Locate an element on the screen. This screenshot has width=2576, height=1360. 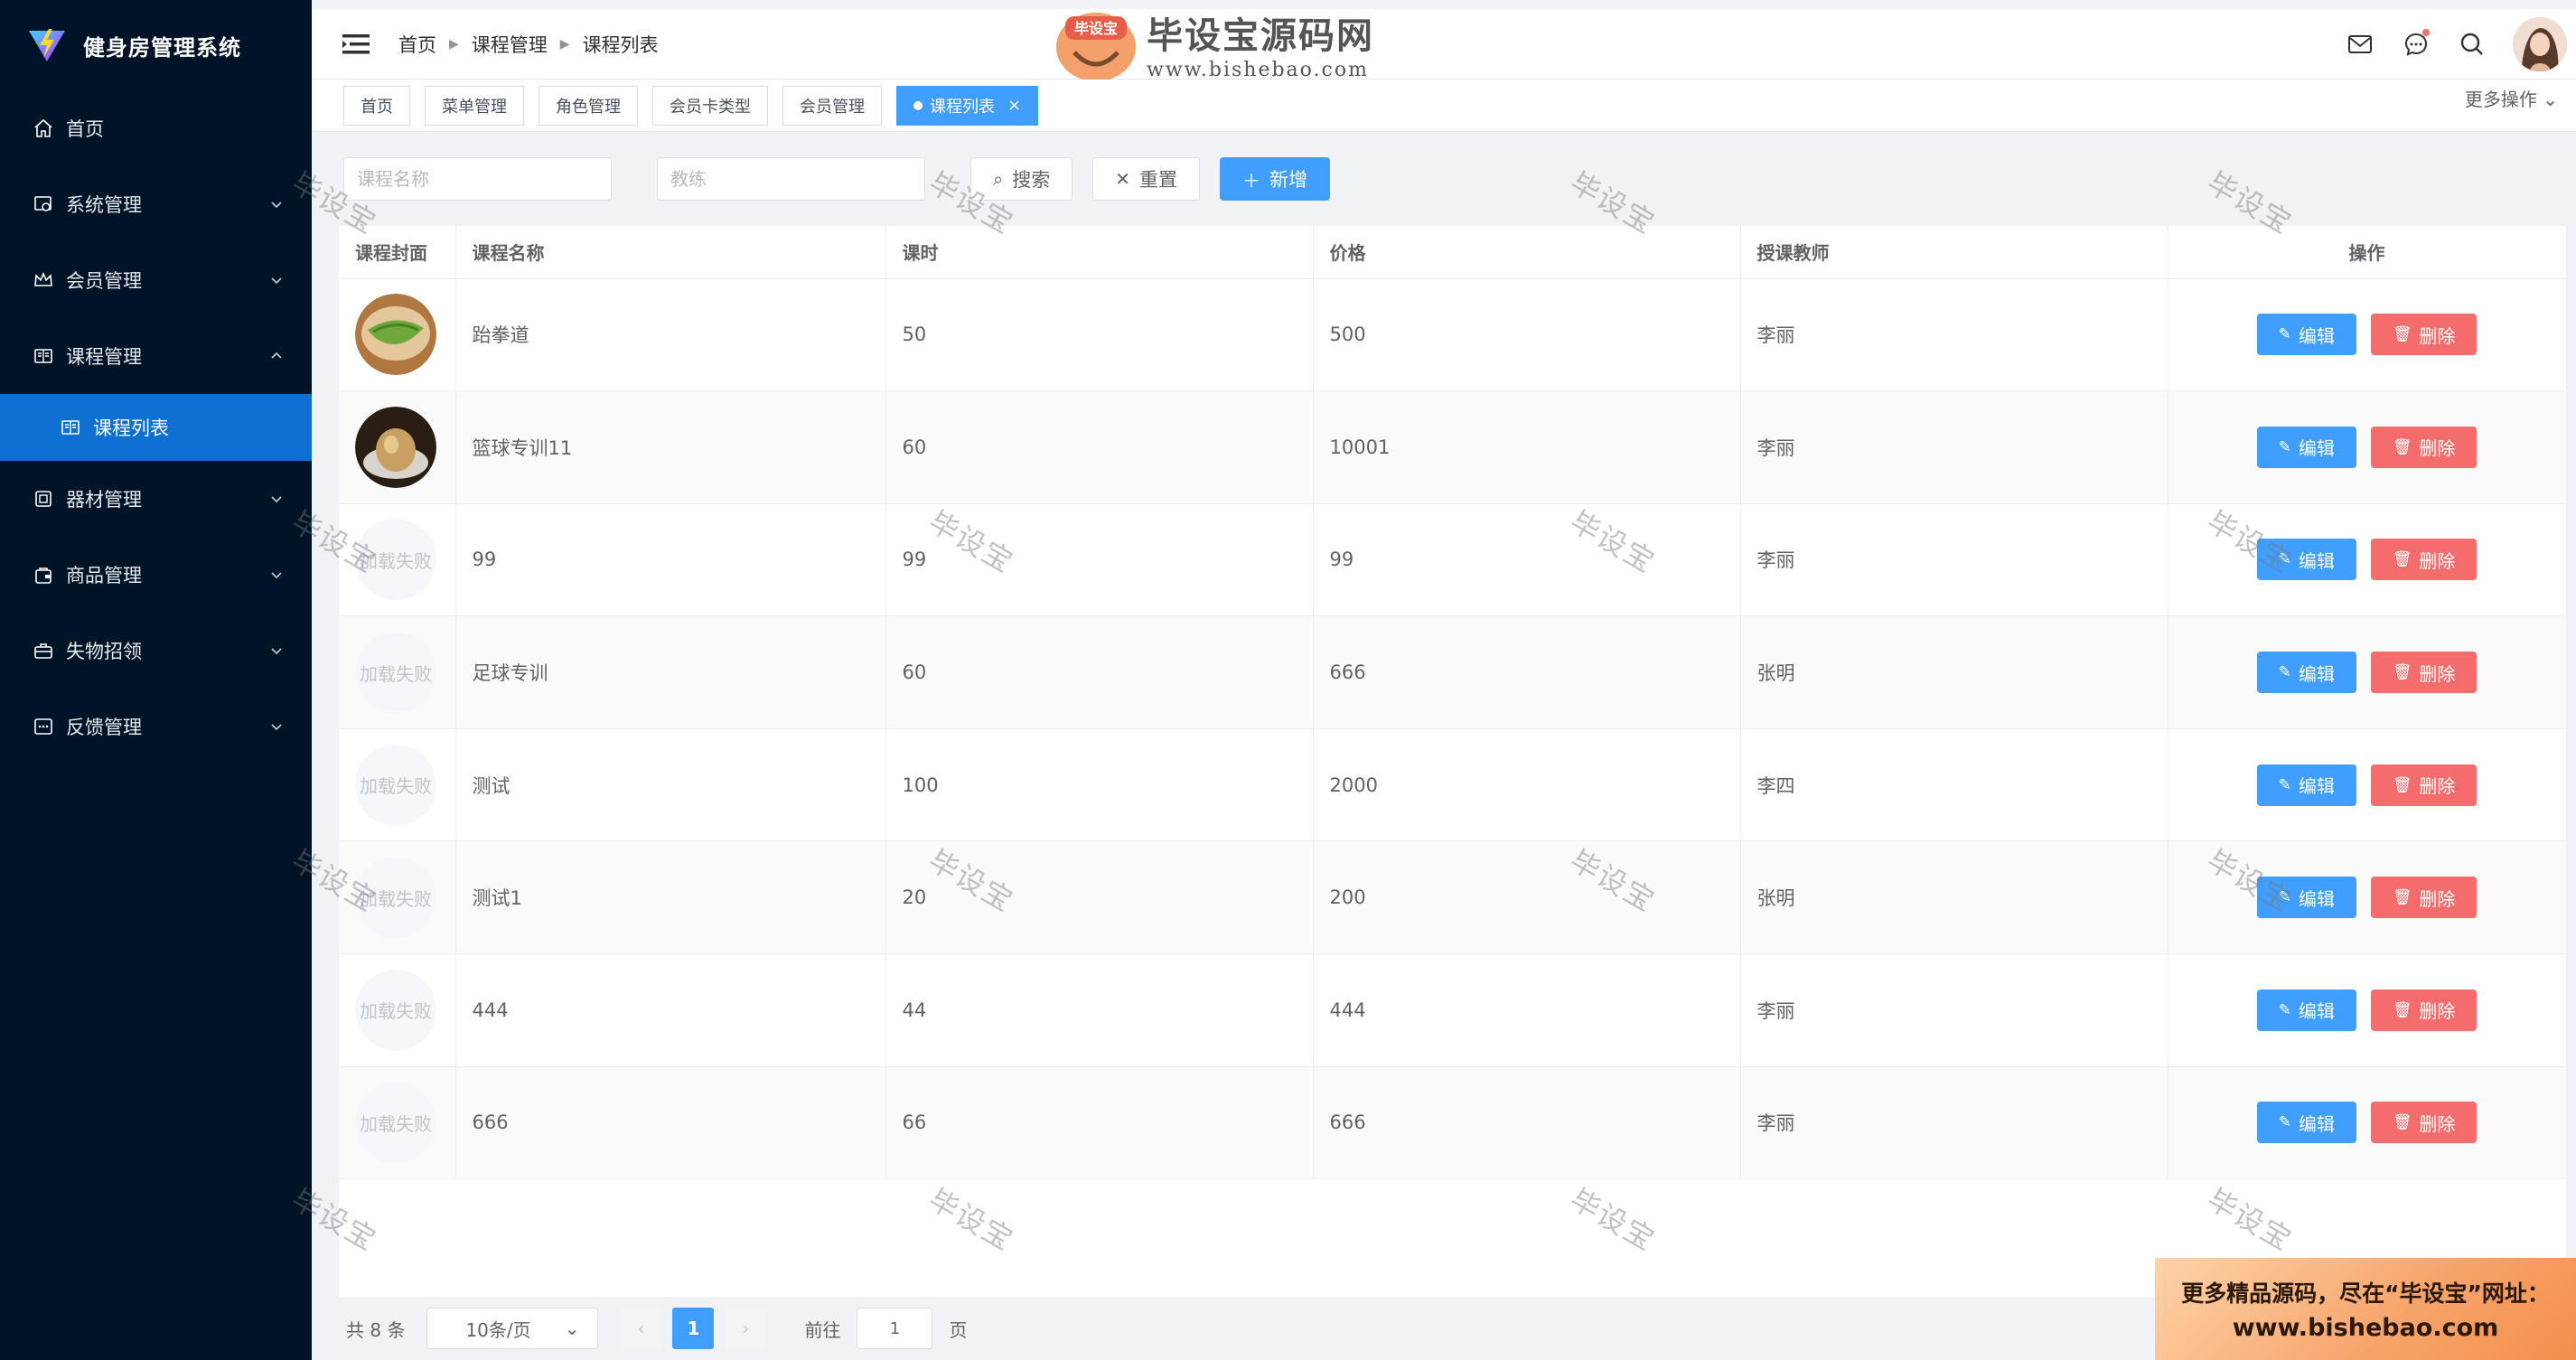
page-number-button: 1 is located at coordinates (693, 1328).